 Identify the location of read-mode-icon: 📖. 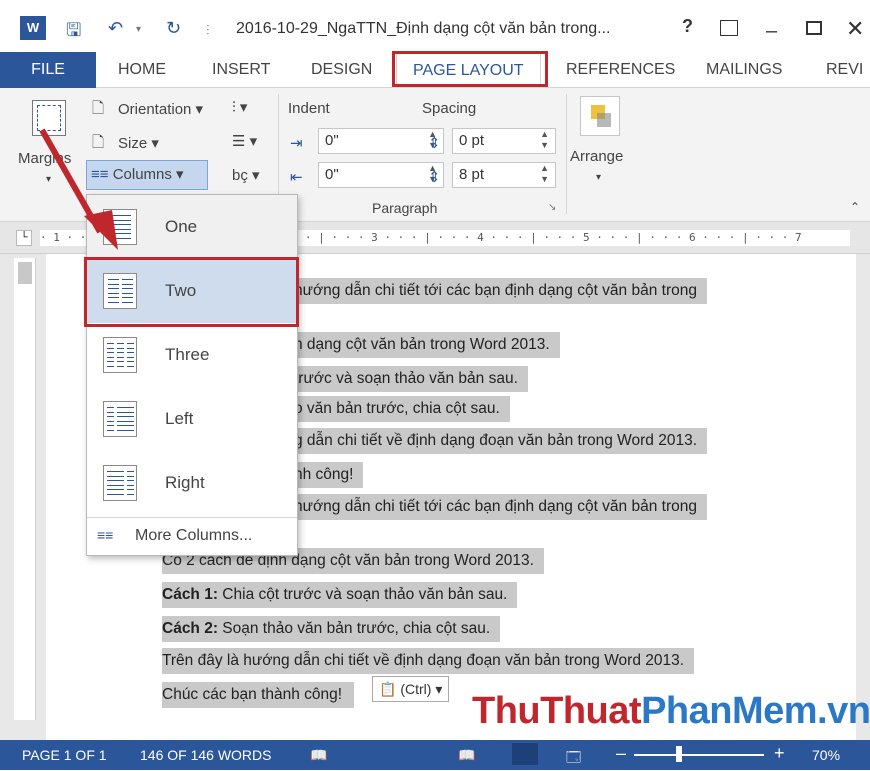
(466, 755).